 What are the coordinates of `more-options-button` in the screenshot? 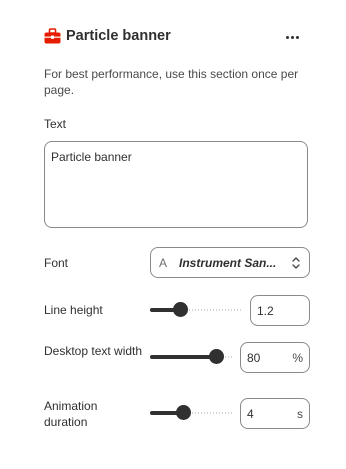 It's located at (292, 37).